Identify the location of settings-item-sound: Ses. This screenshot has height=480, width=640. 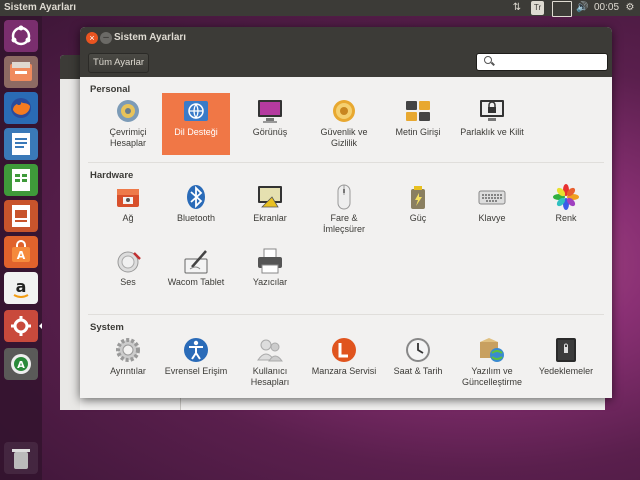
(128, 274).